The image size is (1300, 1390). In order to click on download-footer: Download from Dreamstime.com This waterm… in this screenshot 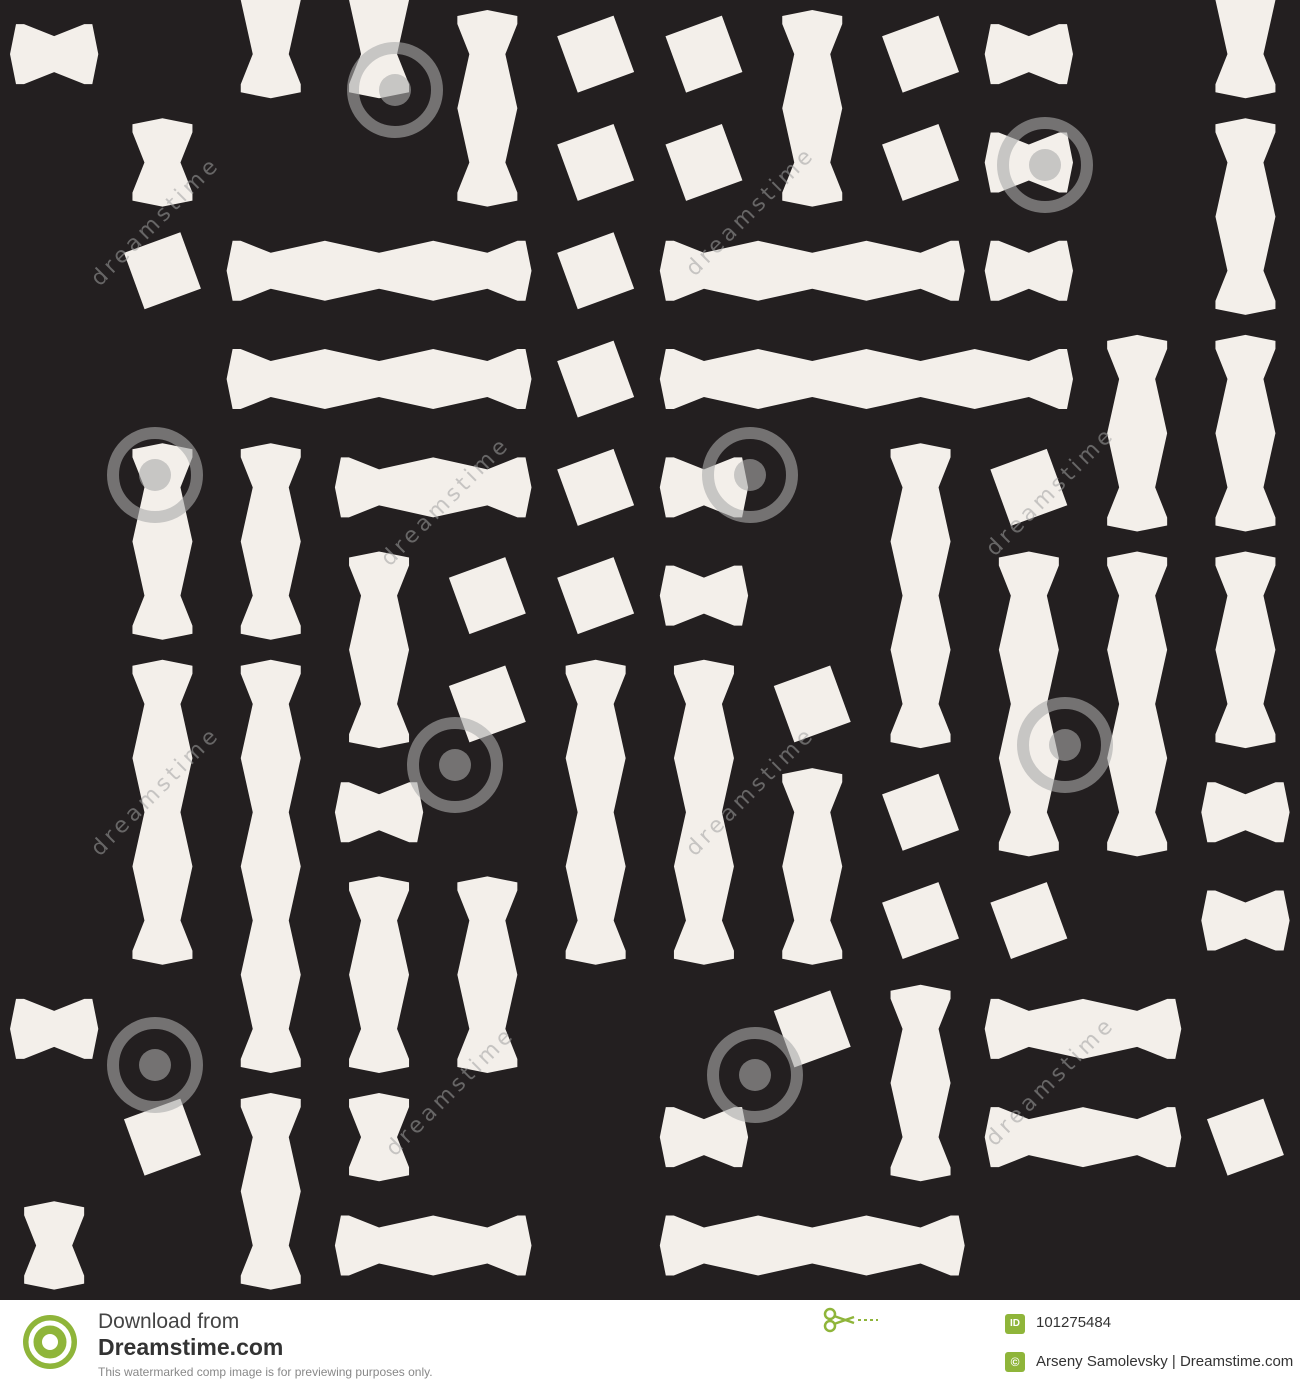, I will do `click(650, 1345)`.